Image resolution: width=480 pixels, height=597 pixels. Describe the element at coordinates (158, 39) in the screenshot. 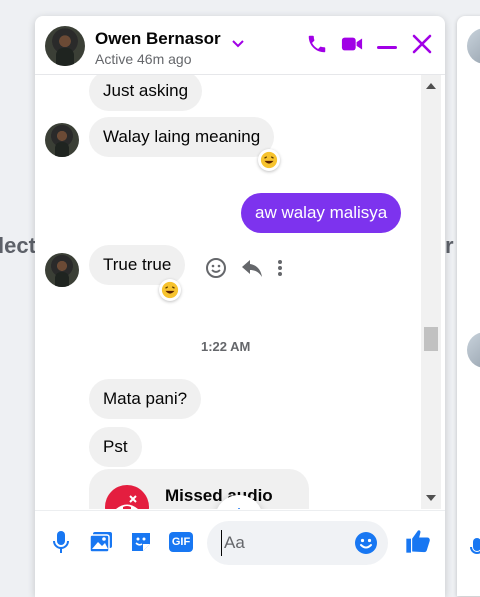

I see `contact-name: Owen Bernasor` at that location.